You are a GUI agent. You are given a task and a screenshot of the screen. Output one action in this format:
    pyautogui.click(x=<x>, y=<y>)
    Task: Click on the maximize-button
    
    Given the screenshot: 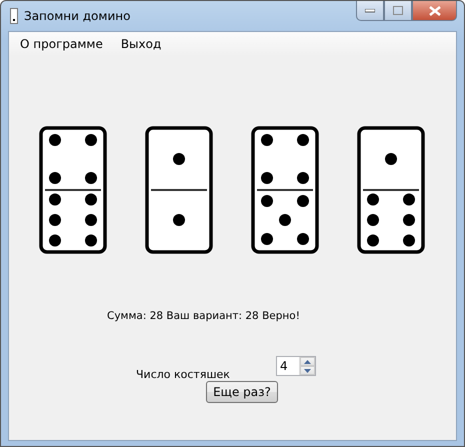 What is the action you would take?
    pyautogui.click(x=398, y=11)
    